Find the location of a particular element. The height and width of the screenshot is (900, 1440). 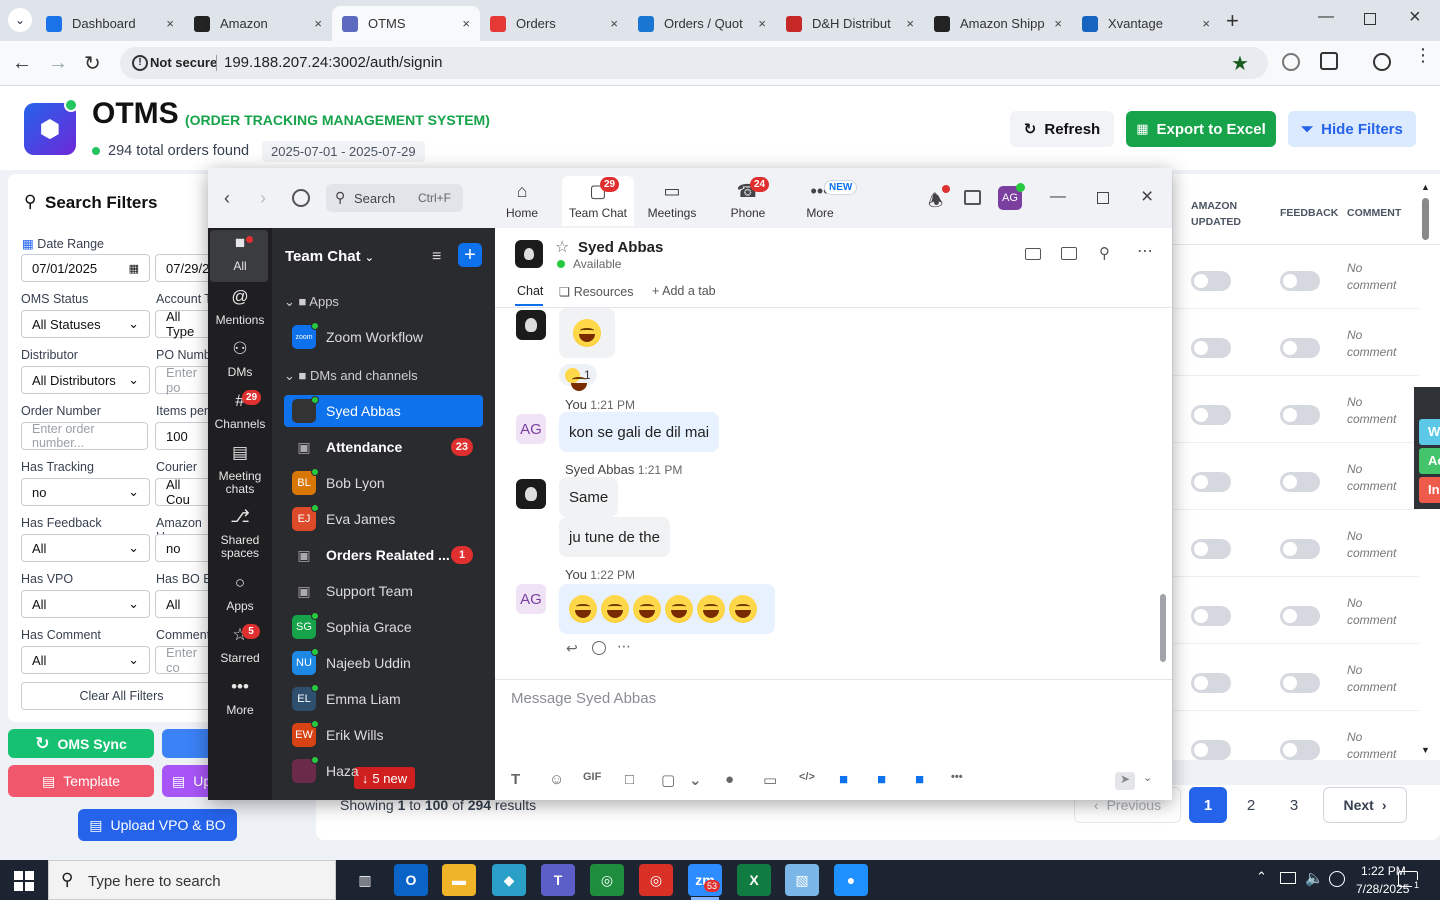

task-view-icon: ▥ is located at coordinates (365, 880).